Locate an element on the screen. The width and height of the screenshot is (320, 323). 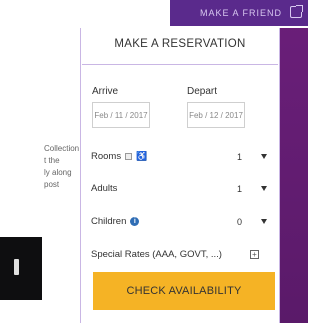
children-row: Children i is located at coordinates (115, 221).